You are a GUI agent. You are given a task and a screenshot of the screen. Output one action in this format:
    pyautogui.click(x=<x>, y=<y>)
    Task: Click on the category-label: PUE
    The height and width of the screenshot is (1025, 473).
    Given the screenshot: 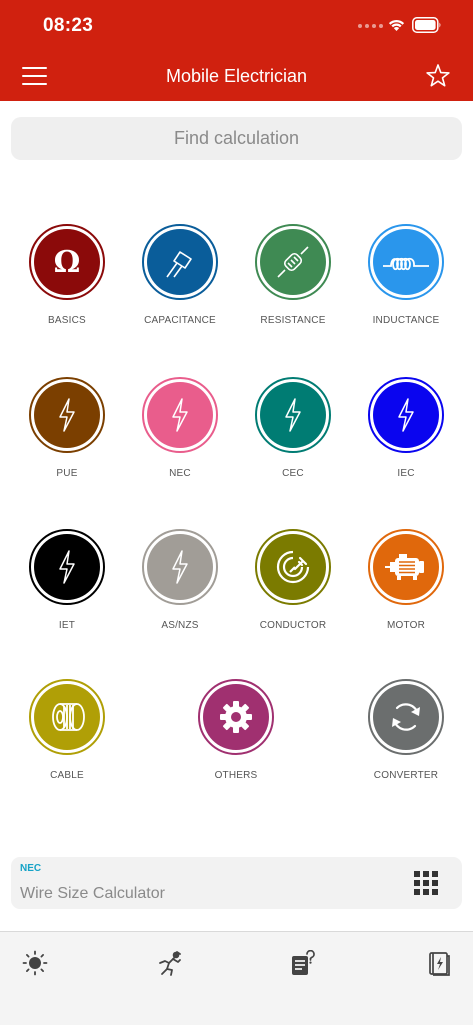 What is the action you would take?
    pyautogui.click(x=67, y=473)
    